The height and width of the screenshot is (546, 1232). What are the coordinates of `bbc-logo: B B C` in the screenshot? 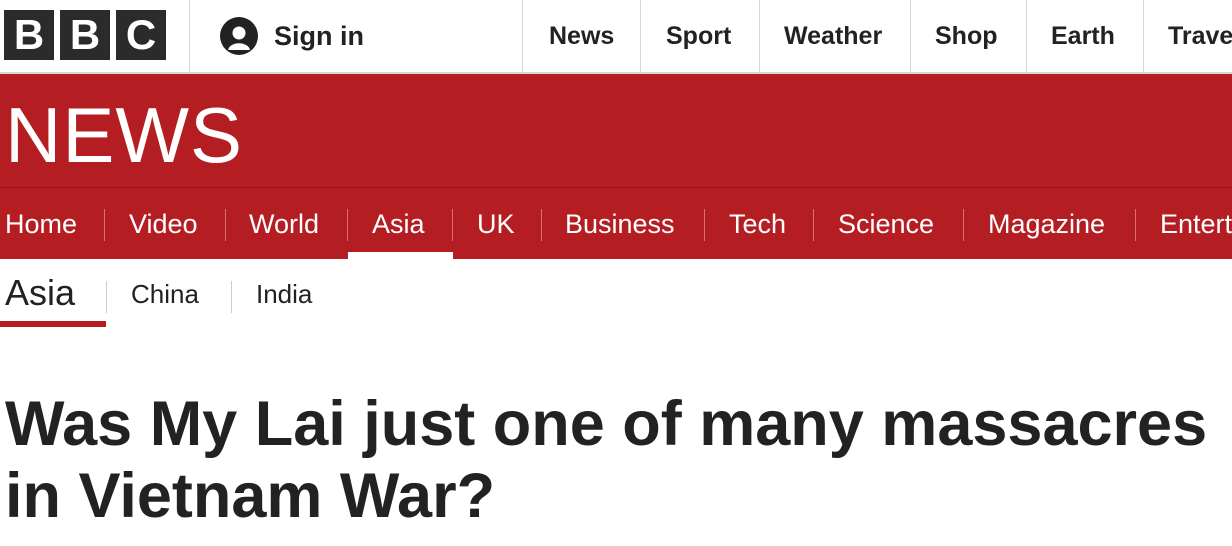 It's located at (85, 35).